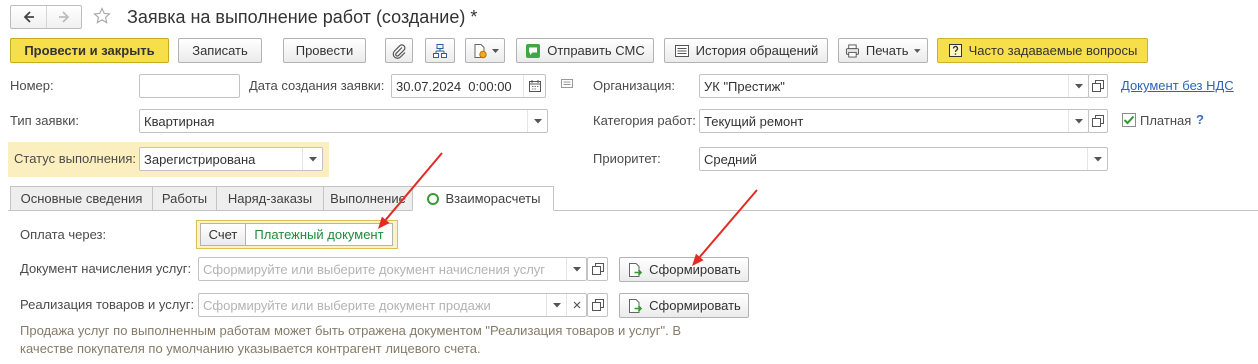 The image size is (1258, 364). What do you see at coordinates (184, 198) in the screenshot?
I see `tab-works: Работы` at bounding box center [184, 198].